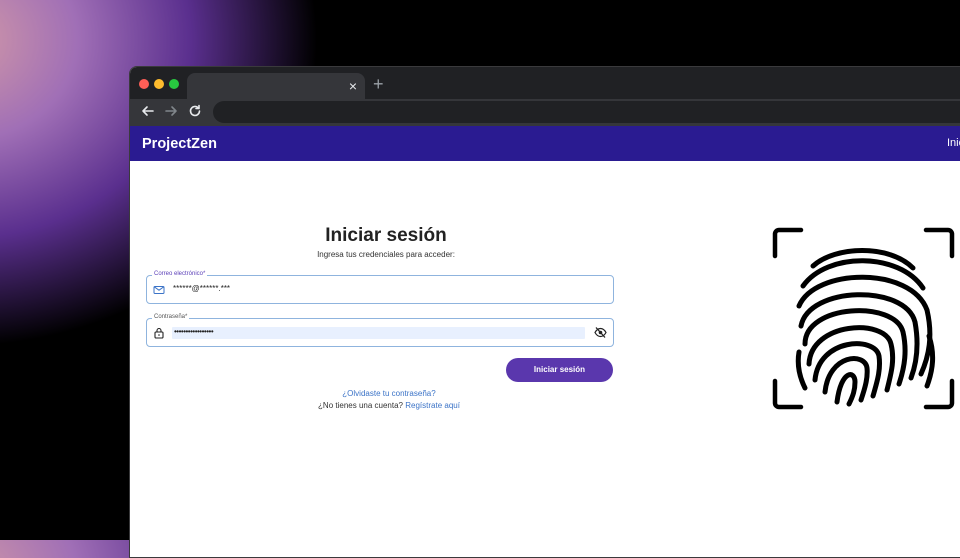  I want to click on page-title: Iniciar sesión, so click(386, 235).